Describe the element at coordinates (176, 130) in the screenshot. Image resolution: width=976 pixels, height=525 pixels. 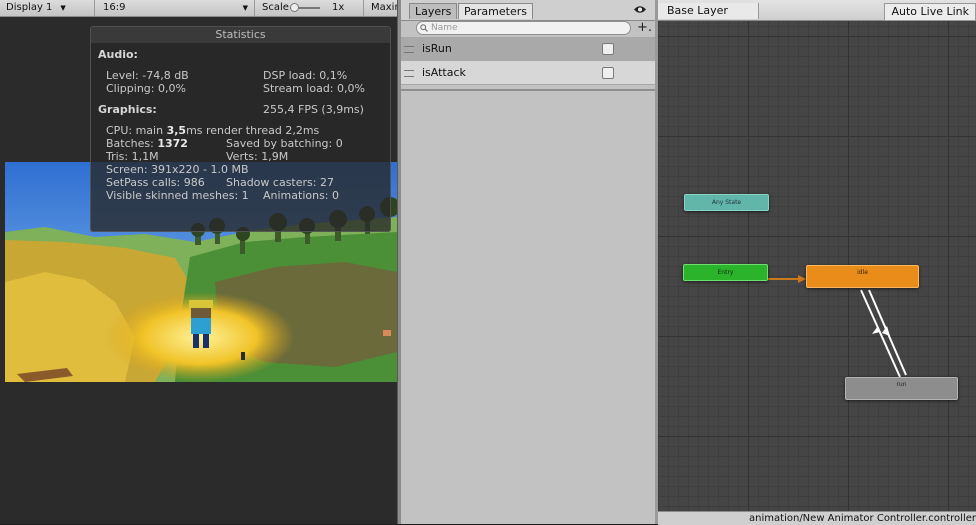
I see `cpu-main-value: 3,5` at that location.